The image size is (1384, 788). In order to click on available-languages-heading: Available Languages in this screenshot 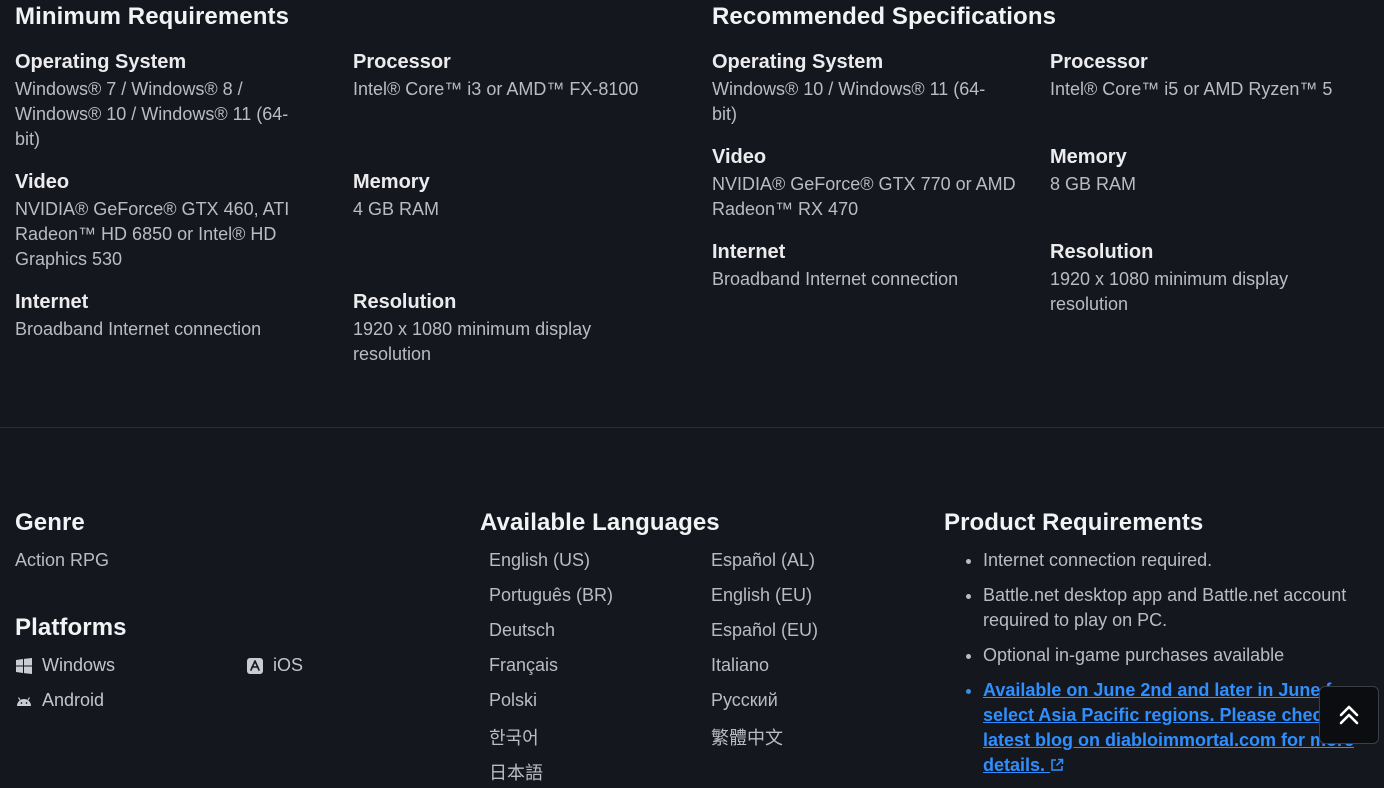, I will do `click(600, 522)`.